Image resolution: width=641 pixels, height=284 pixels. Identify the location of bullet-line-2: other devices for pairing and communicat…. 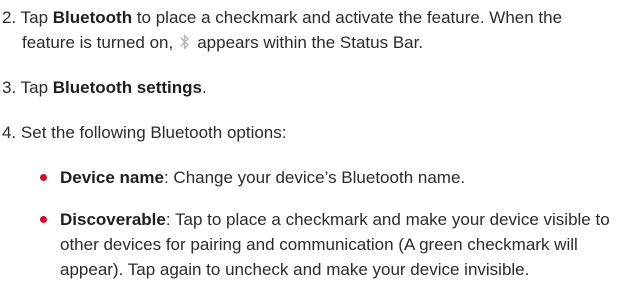
(319, 244).